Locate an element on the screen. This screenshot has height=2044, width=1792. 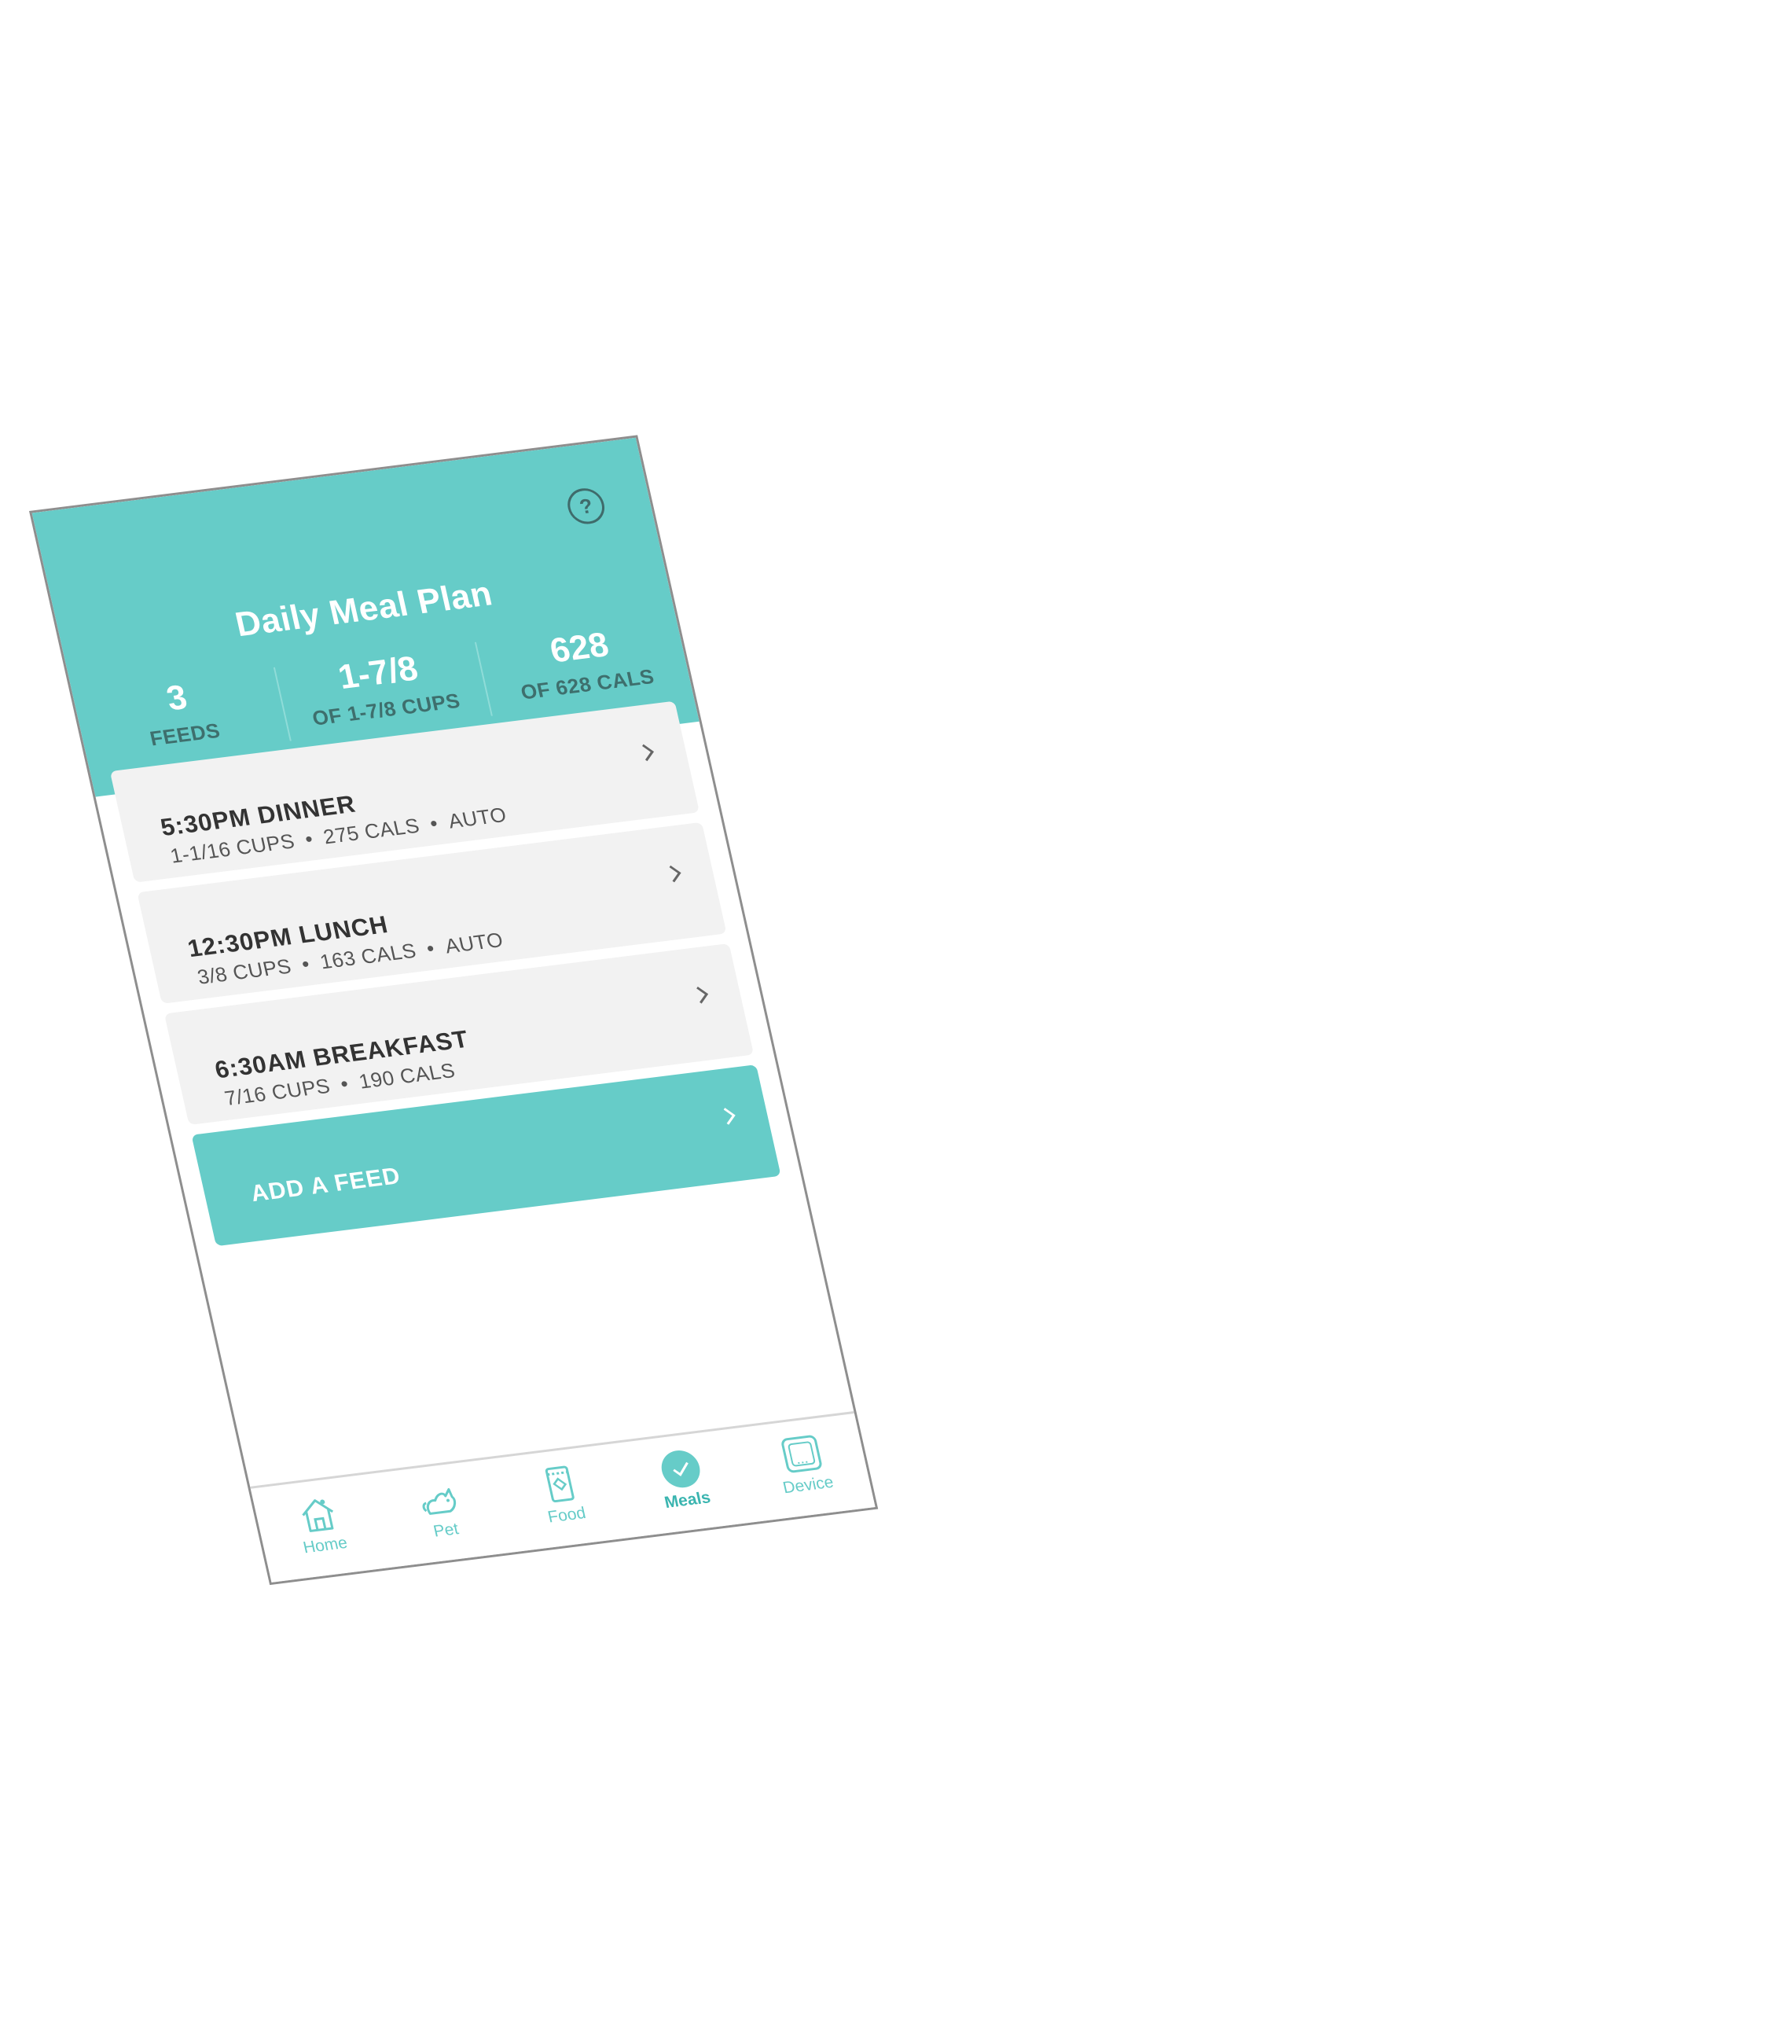
tab-pet: Pet is located at coordinates (442, 1512).